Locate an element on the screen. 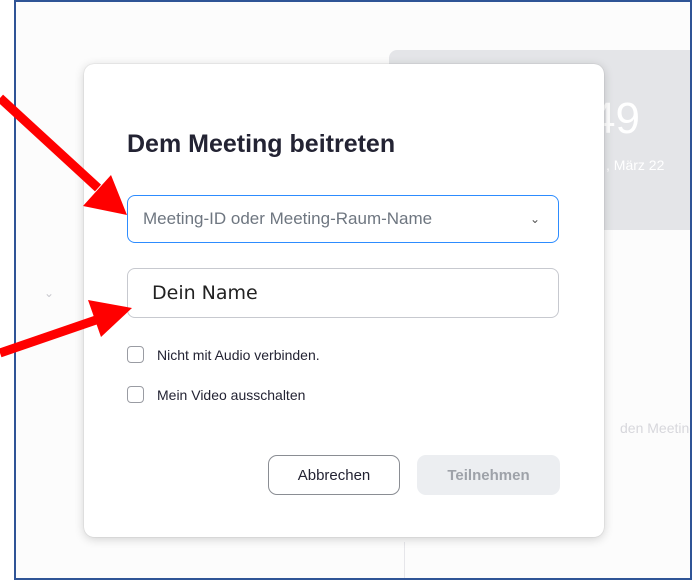 This screenshot has height=583, width=700. no-audio-label: Nicht mit Audio verbinden. is located at coordinates (238, 354).